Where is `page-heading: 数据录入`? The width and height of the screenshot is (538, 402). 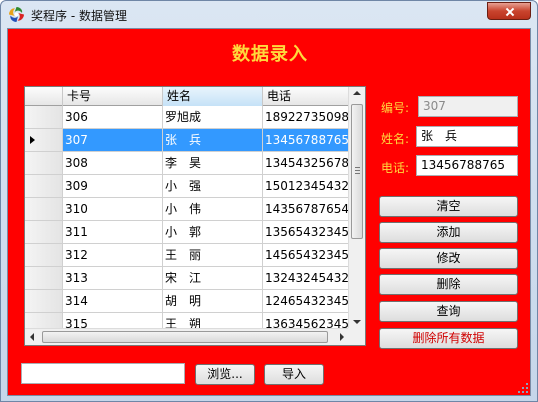 page-heading: 数据录入 is located at coordinates (270, 54).